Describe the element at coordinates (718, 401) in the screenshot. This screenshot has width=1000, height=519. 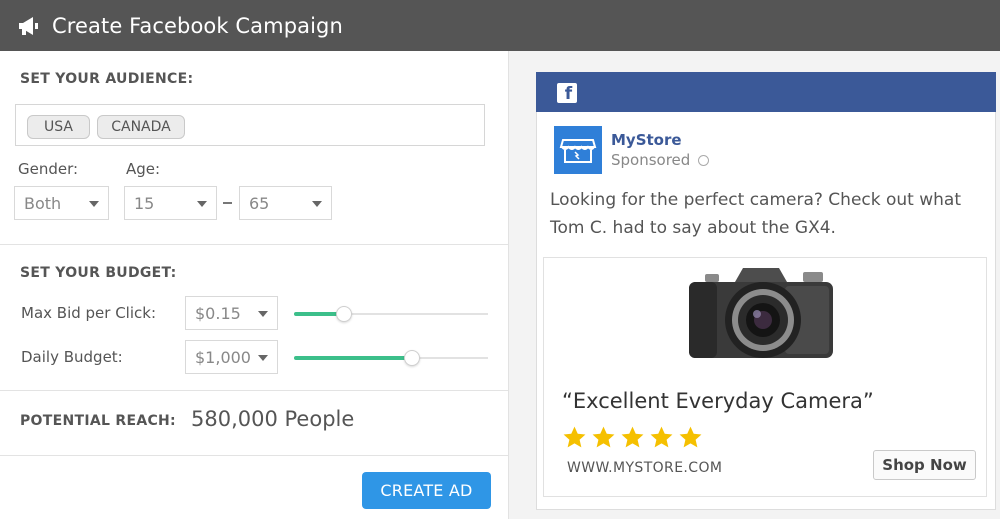
I see `ad-headline: “Excellent Everyday Camera”` at that location.